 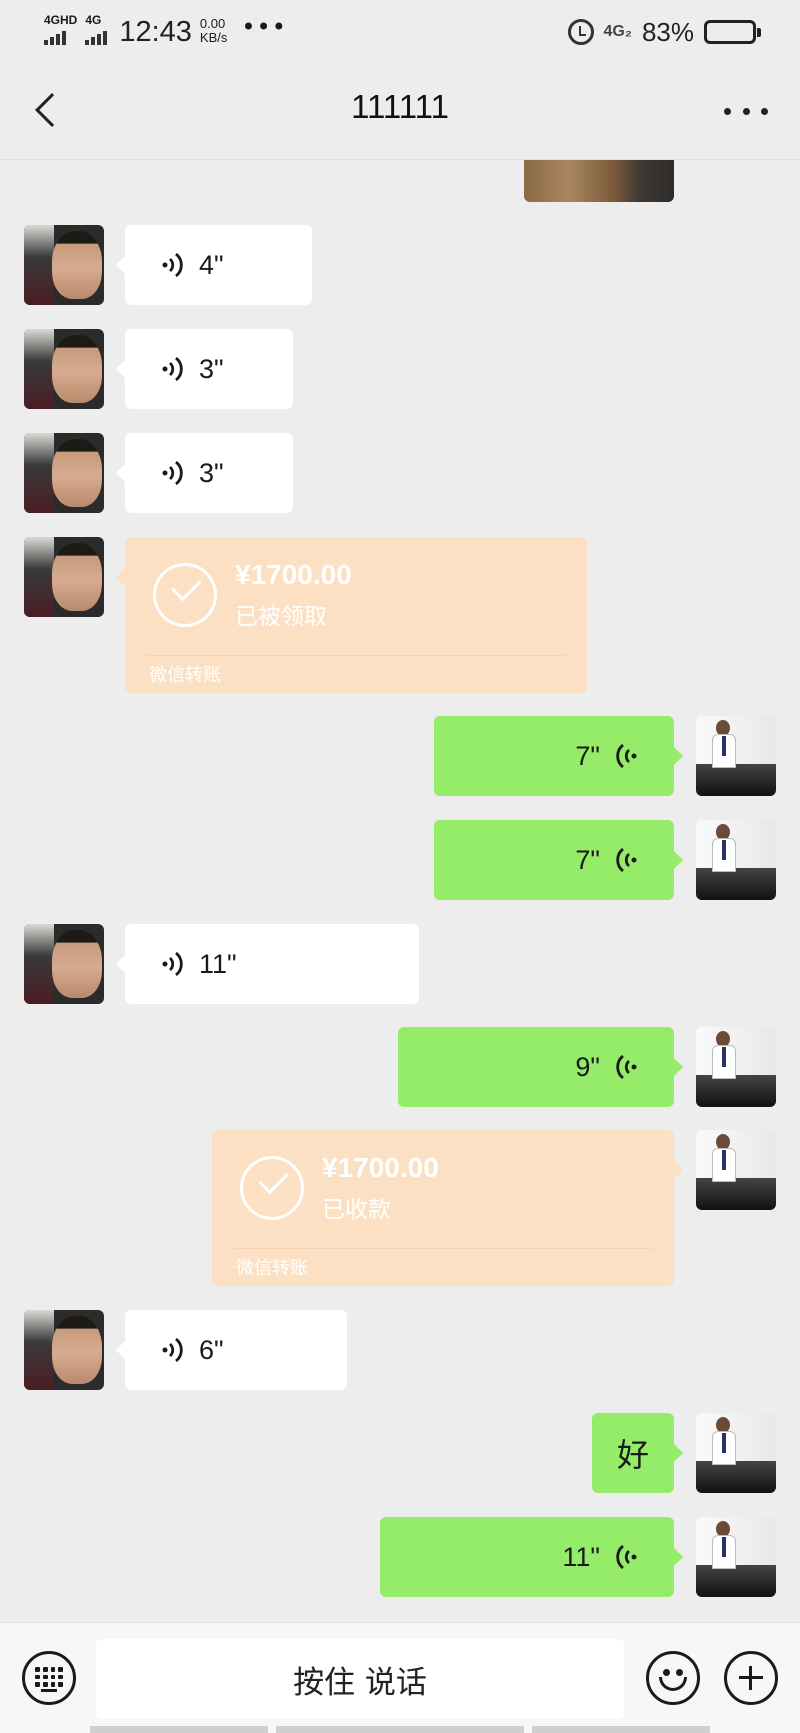 I want to click on hold-to-talk-button: 按住 说话, so click(x=360, y=1679).